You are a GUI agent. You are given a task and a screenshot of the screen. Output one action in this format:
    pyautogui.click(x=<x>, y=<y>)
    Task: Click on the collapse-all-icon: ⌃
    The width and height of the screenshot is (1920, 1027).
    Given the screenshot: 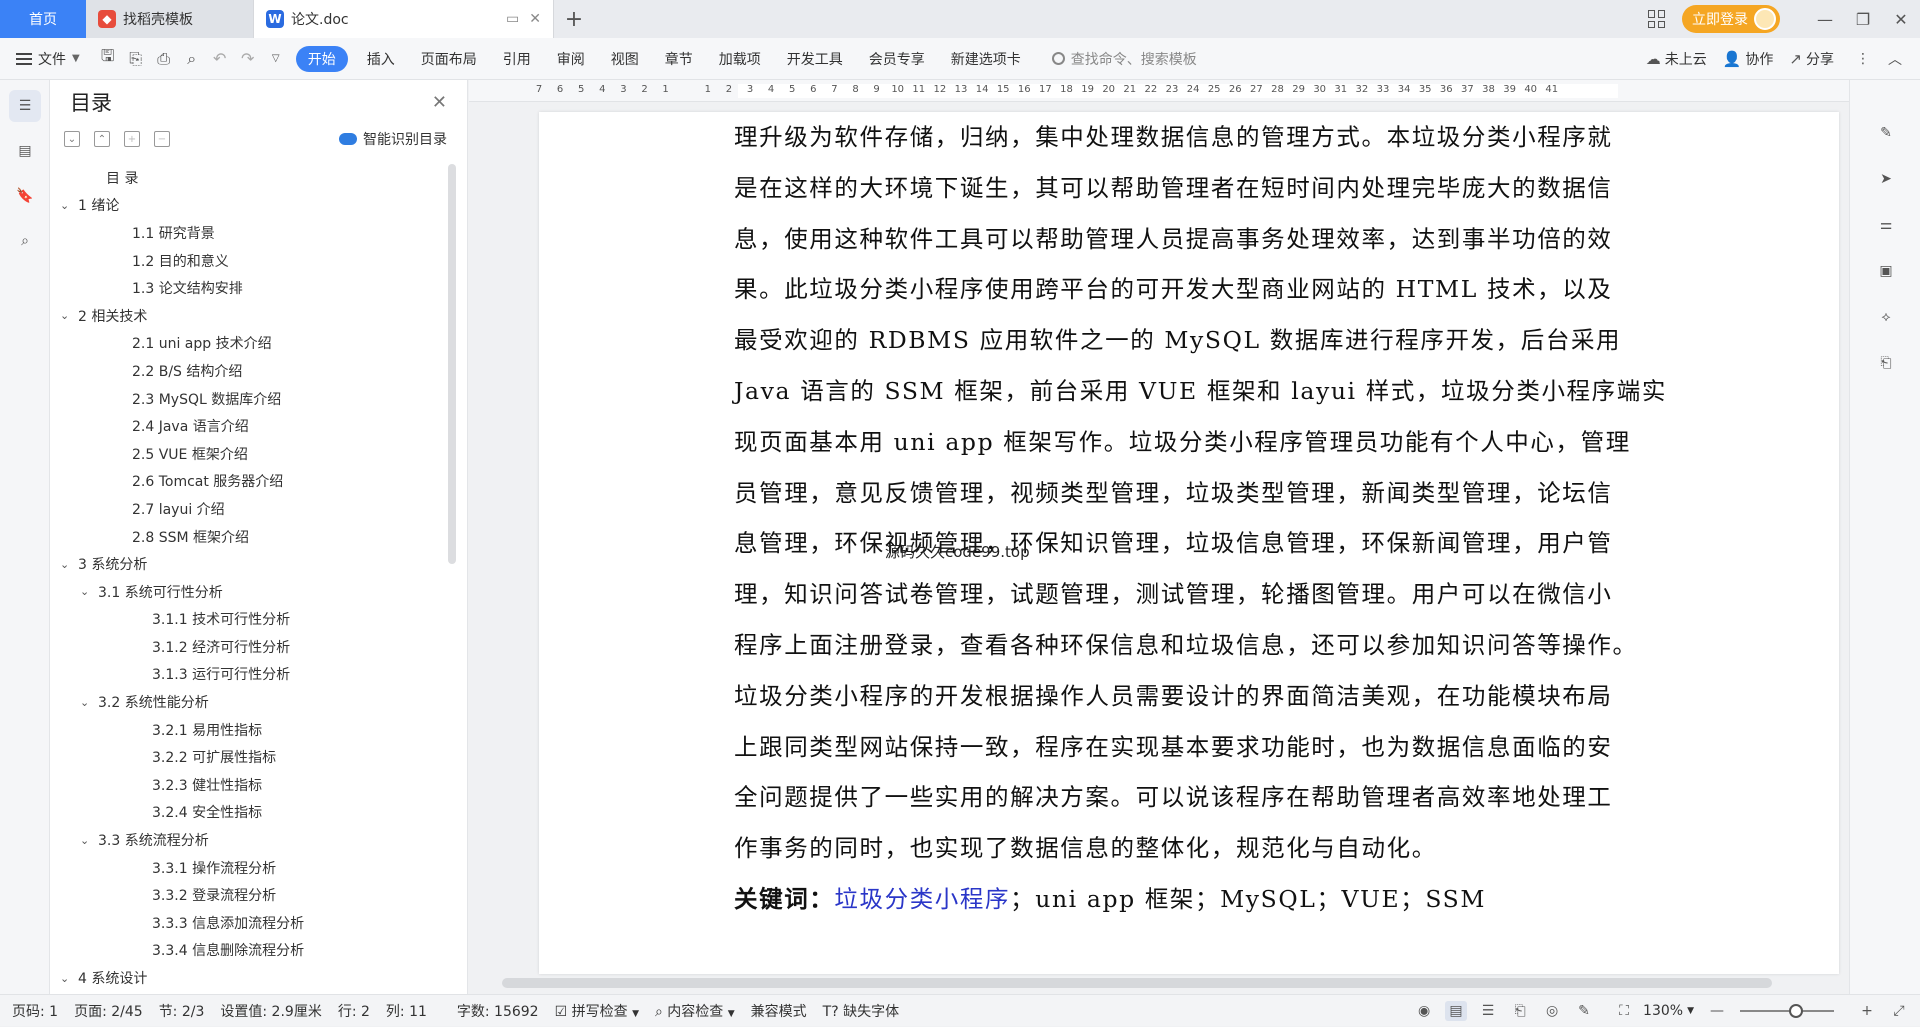 What is the action you would take?
    pyautogui.click(x=102, y=139)
    